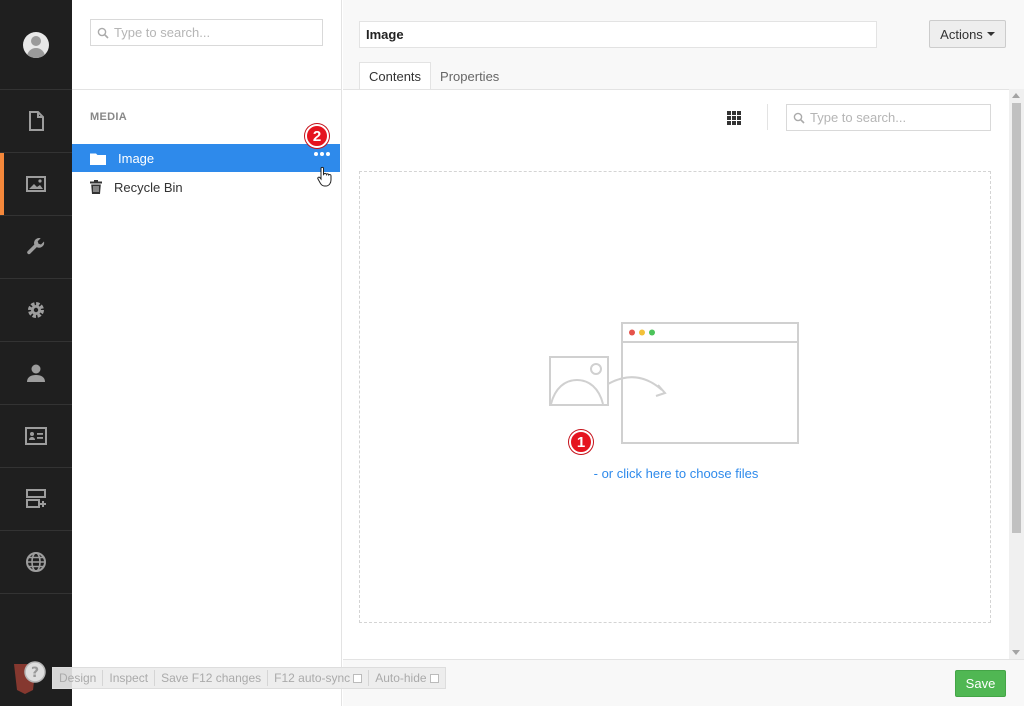 Image resolution: width=1024 pixels, height=706 pixels. Describe the element at coordinates (1016, 95) in the screenshot. I see `scroll-up-icon` at that location.